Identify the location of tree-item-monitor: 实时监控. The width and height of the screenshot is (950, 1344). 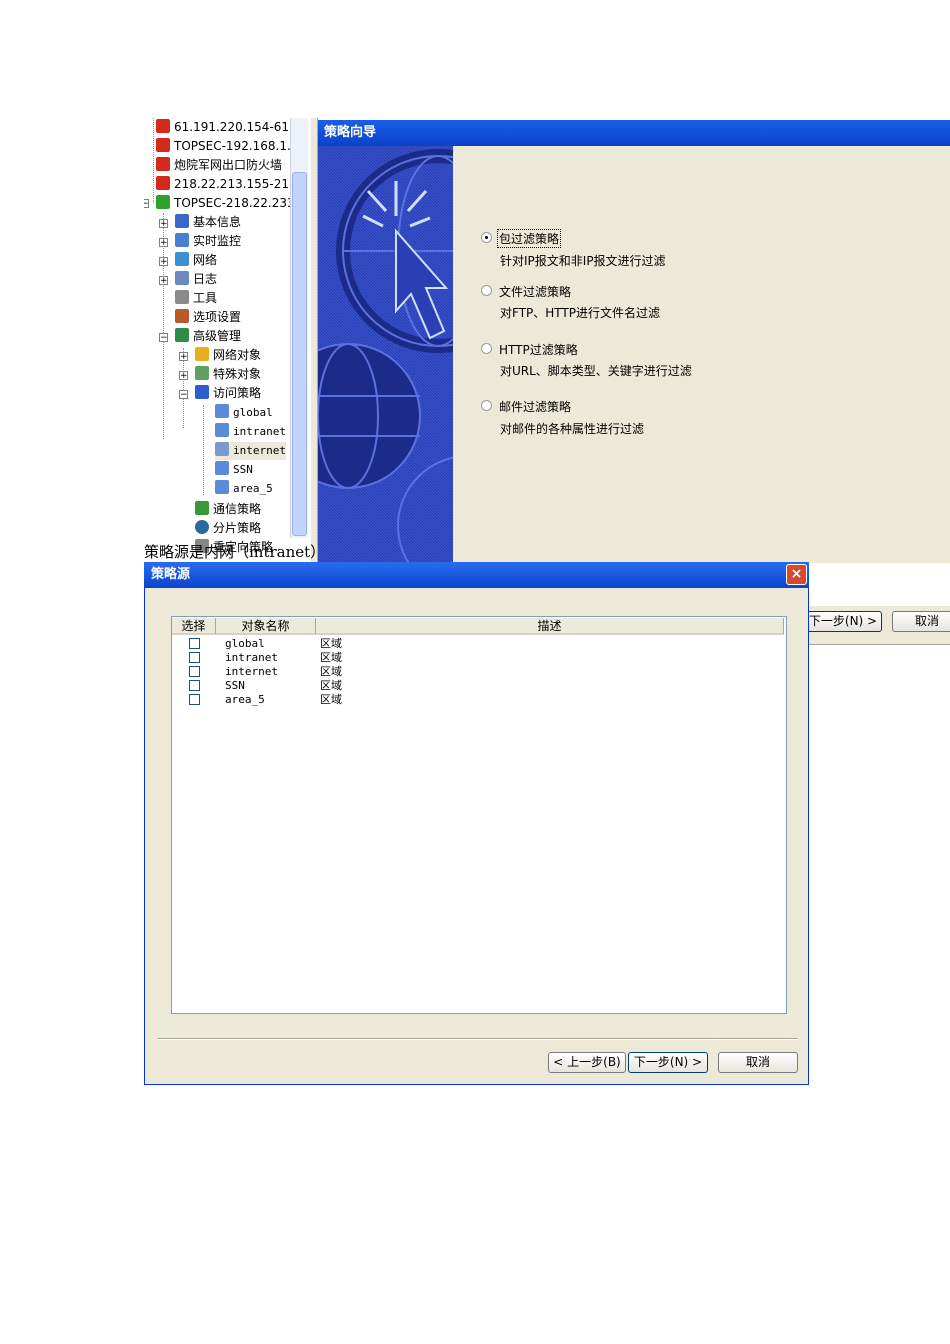
(208, 241).